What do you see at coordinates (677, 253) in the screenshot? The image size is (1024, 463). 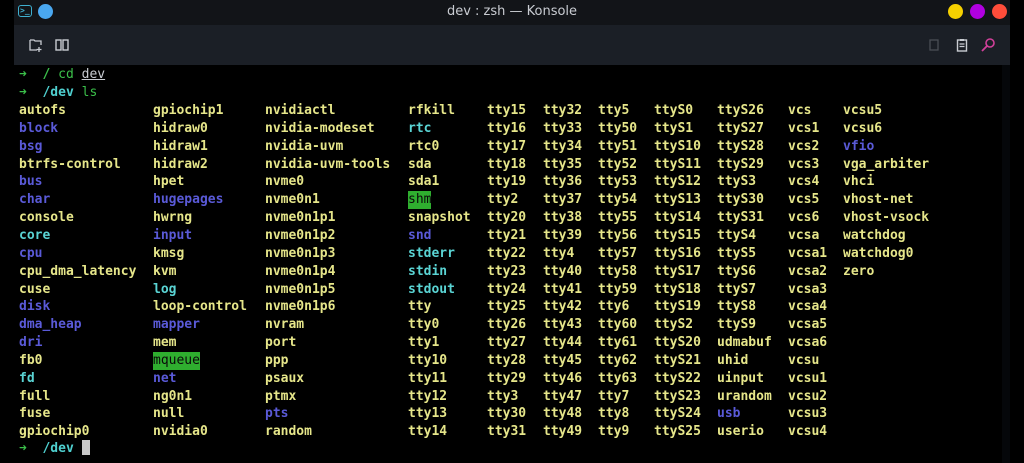 I see `ls-entry: ttyS16` at bounding box center [677, 253].